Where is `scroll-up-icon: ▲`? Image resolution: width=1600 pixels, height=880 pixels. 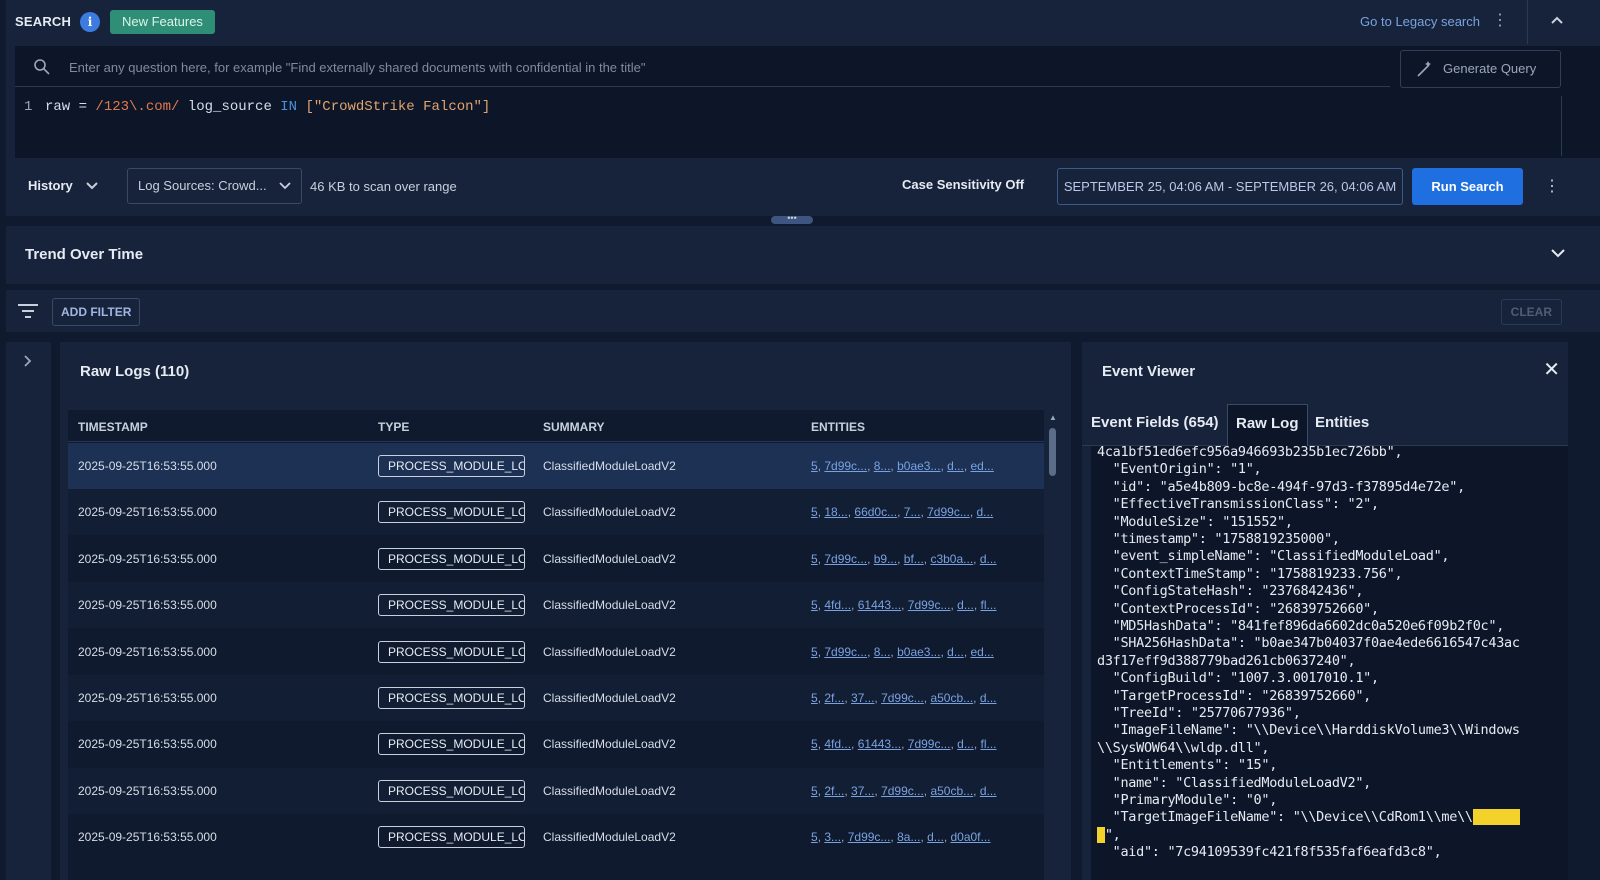 scroll-up-icon: ▲ is located at coordinates (1053, 417).